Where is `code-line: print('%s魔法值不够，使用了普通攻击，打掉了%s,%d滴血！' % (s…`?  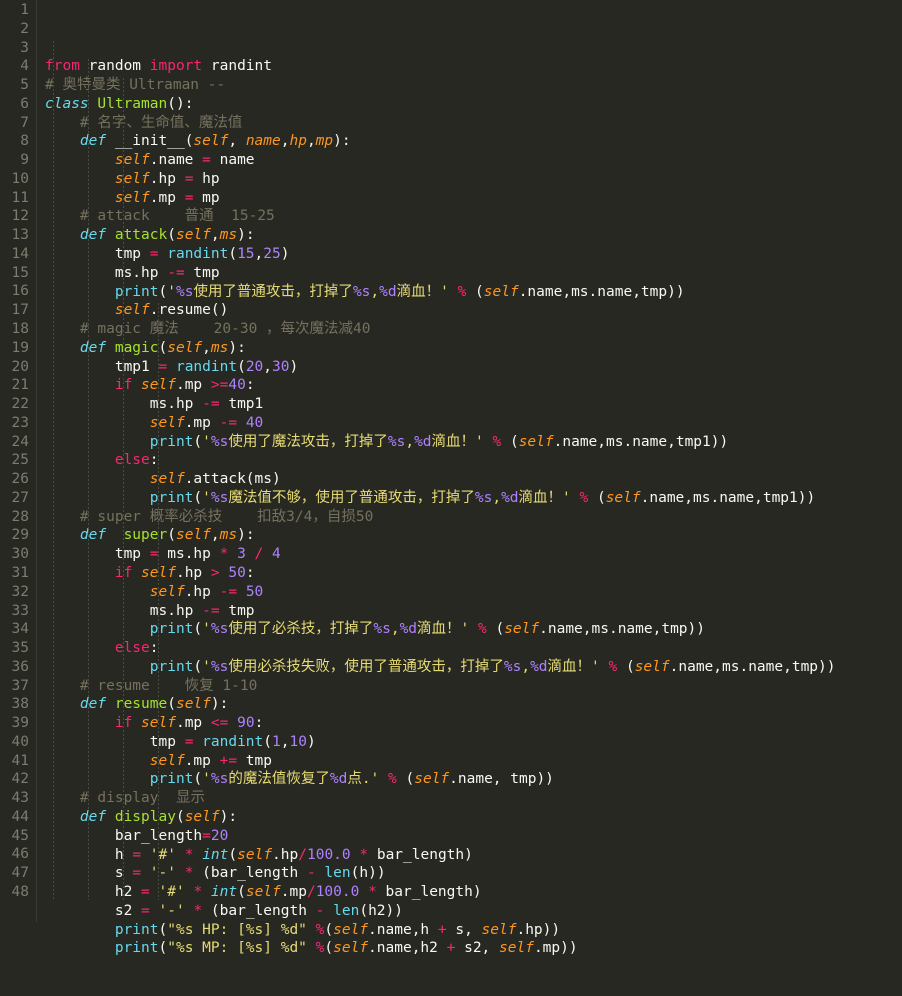 code-line: print('%s魔法值不够，使用了普通攻击，打掉了%s,%d滴血！' % (s… is located at coordinates (473, 498).